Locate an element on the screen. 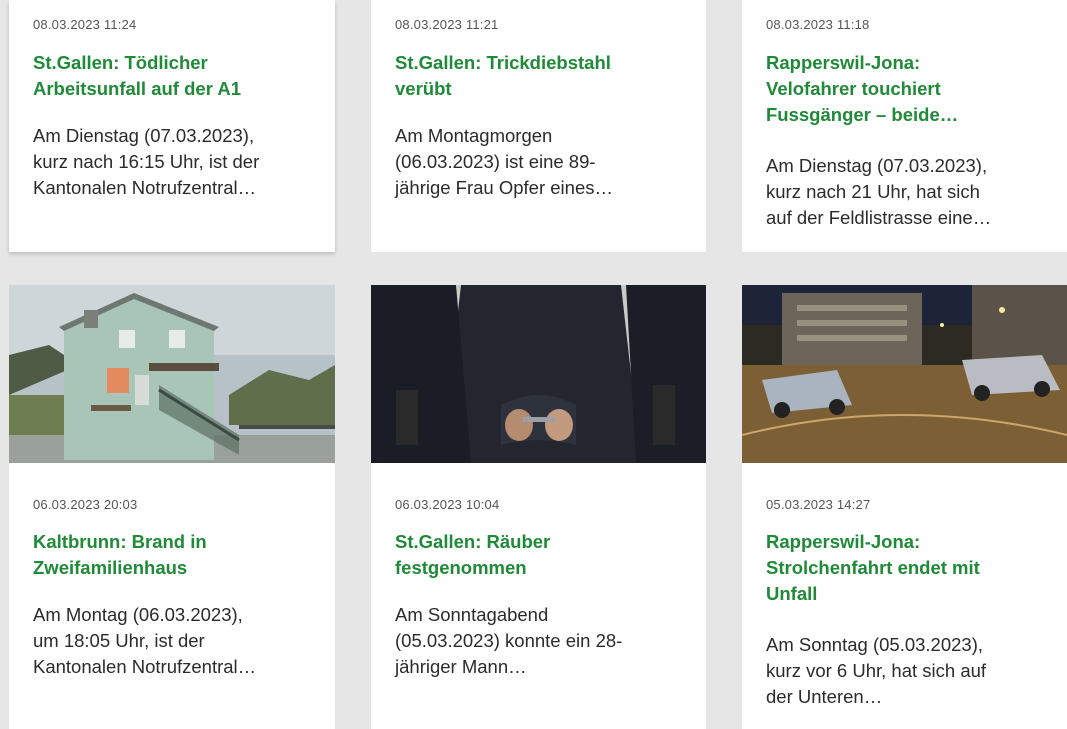  card-title-line: St.Gallen: Räuber is located at coordinates (472, 542).